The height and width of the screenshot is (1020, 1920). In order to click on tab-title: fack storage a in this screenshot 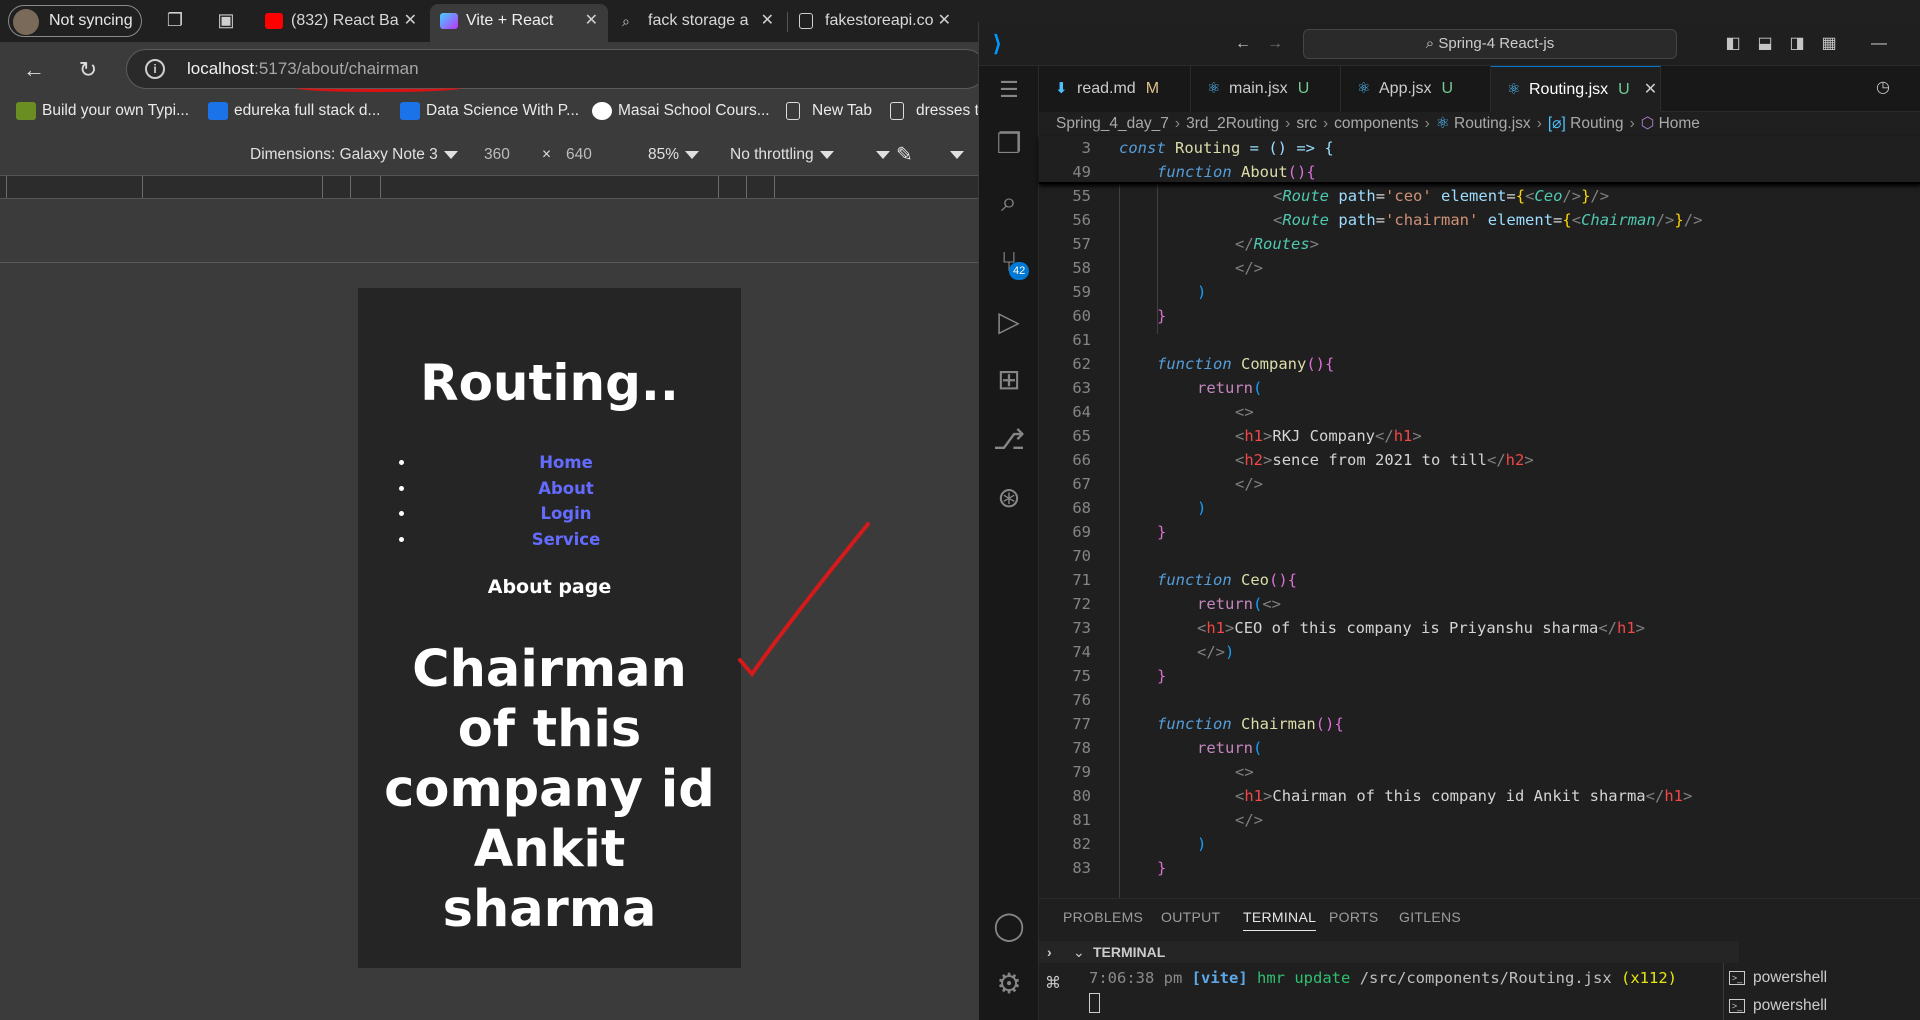, I will do `click(698, 20)`.